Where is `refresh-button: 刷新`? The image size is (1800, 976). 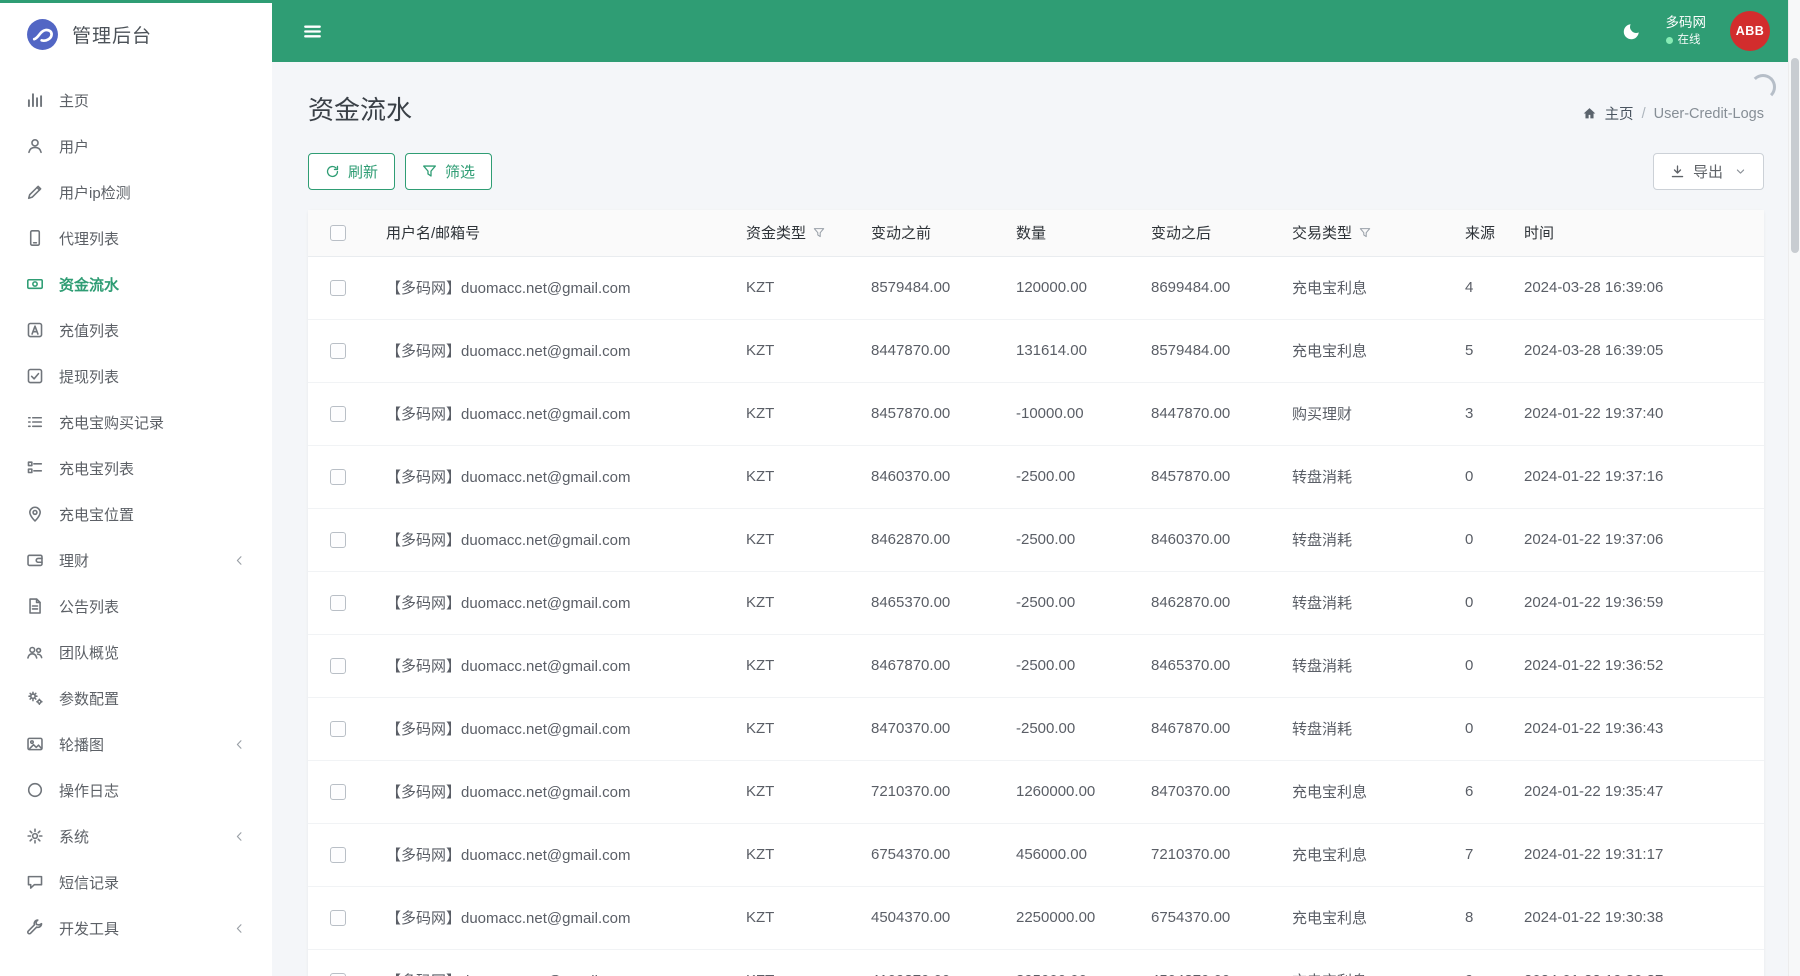 refresh-button: 刷新 is located at coordinates (352, 171).